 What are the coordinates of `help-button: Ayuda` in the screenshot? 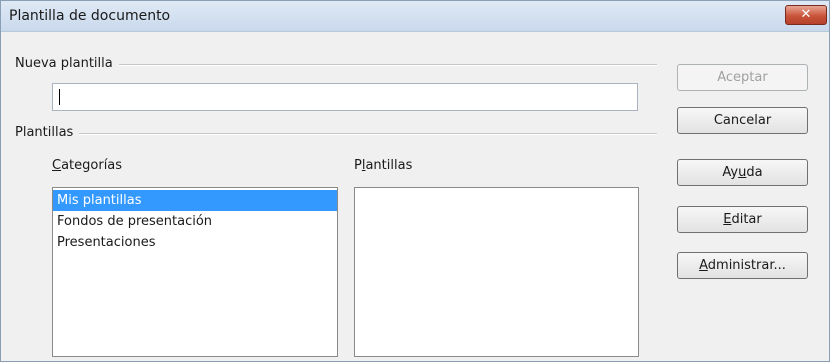 It's located at (742, 172).